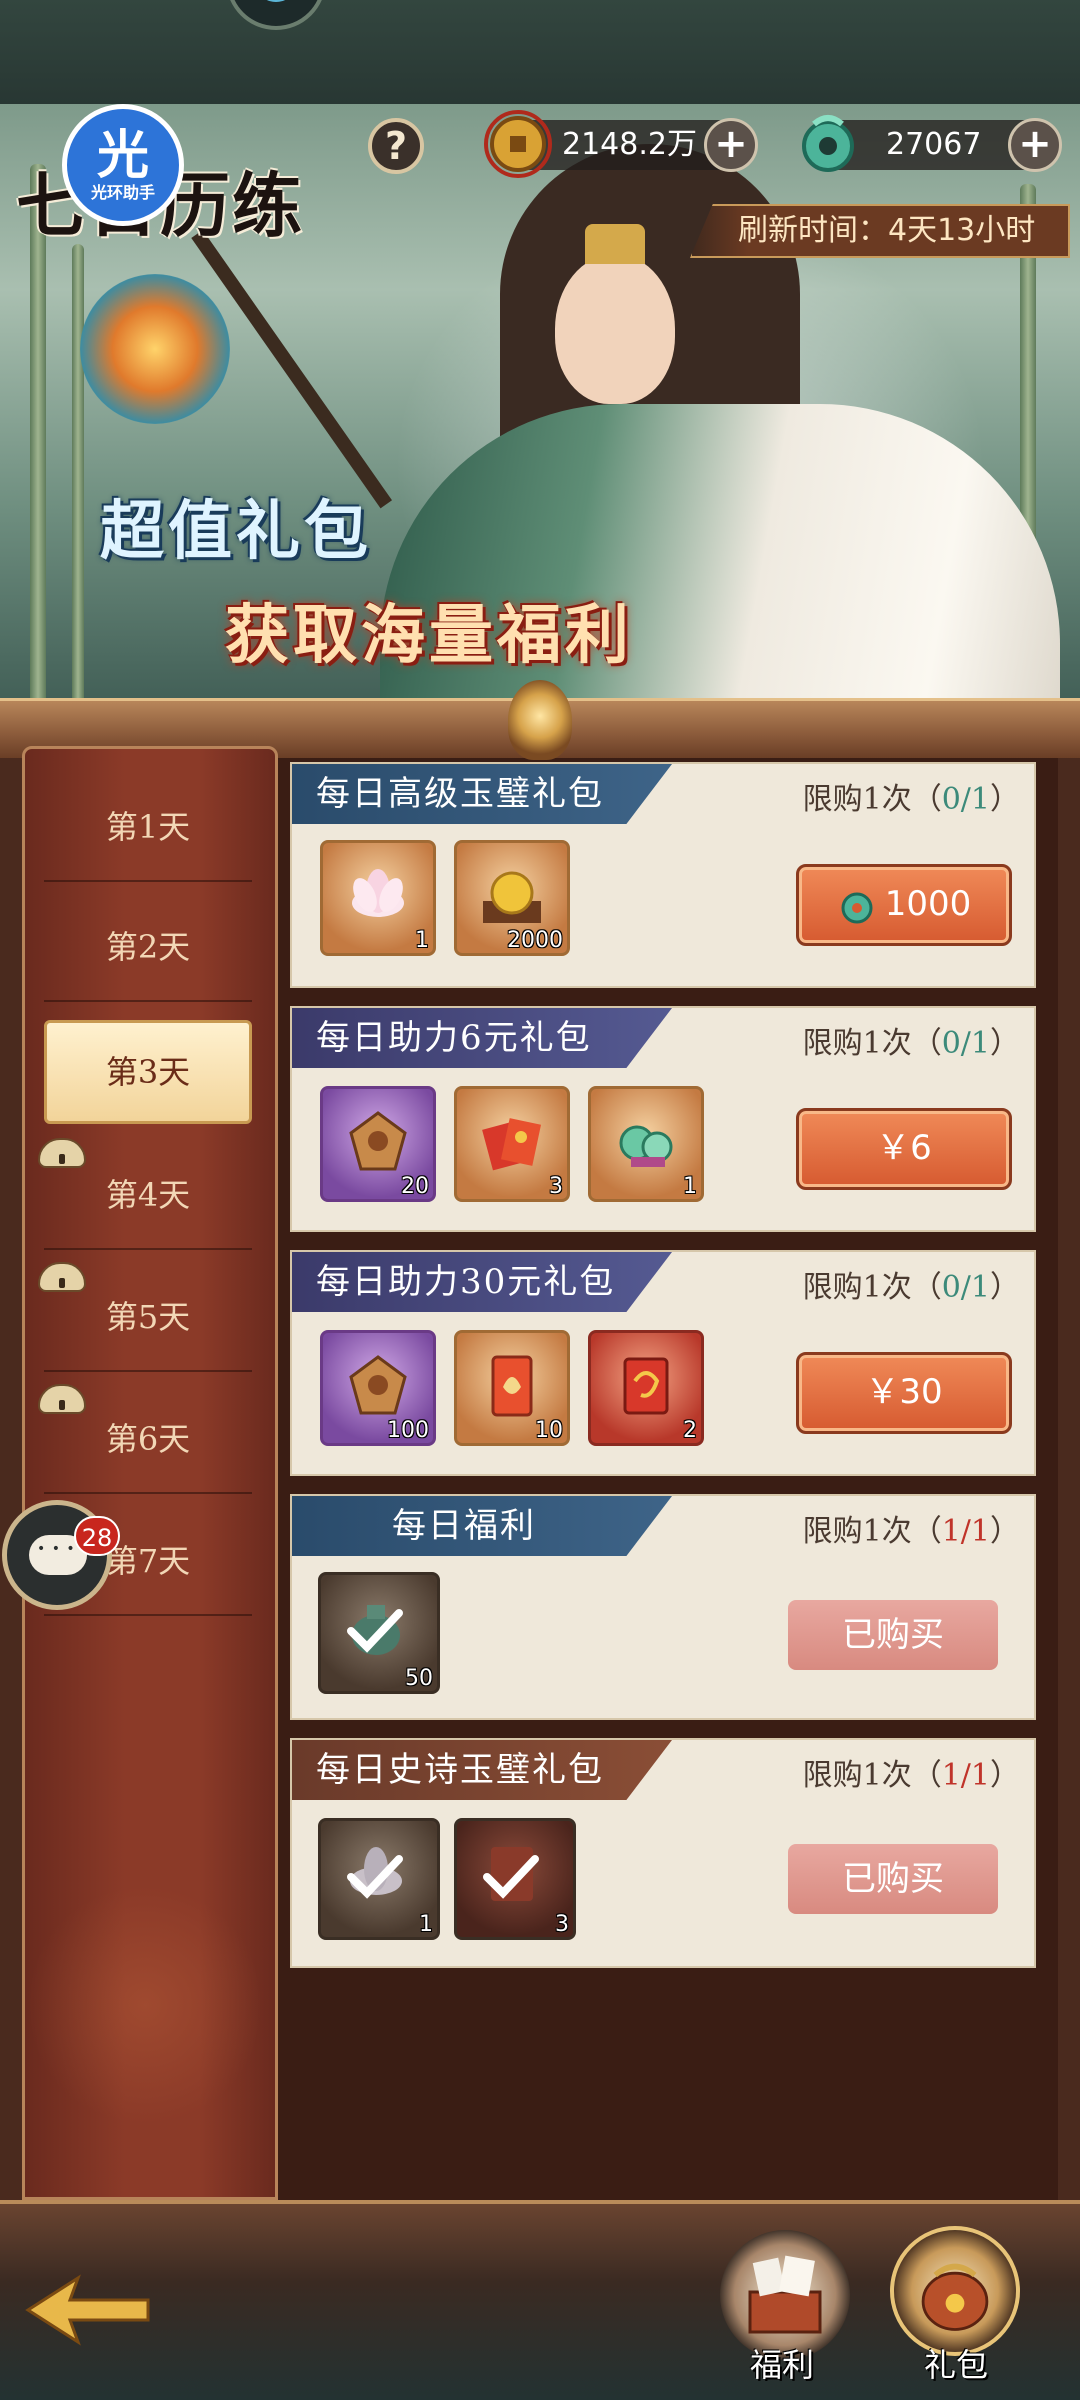 This screenshot has width=1080, height=2400. What do you see at coordinates (956, 2365) in the screenshot?
I see `gift-tab-label: 礼包` at bounding box center [956, 2365].